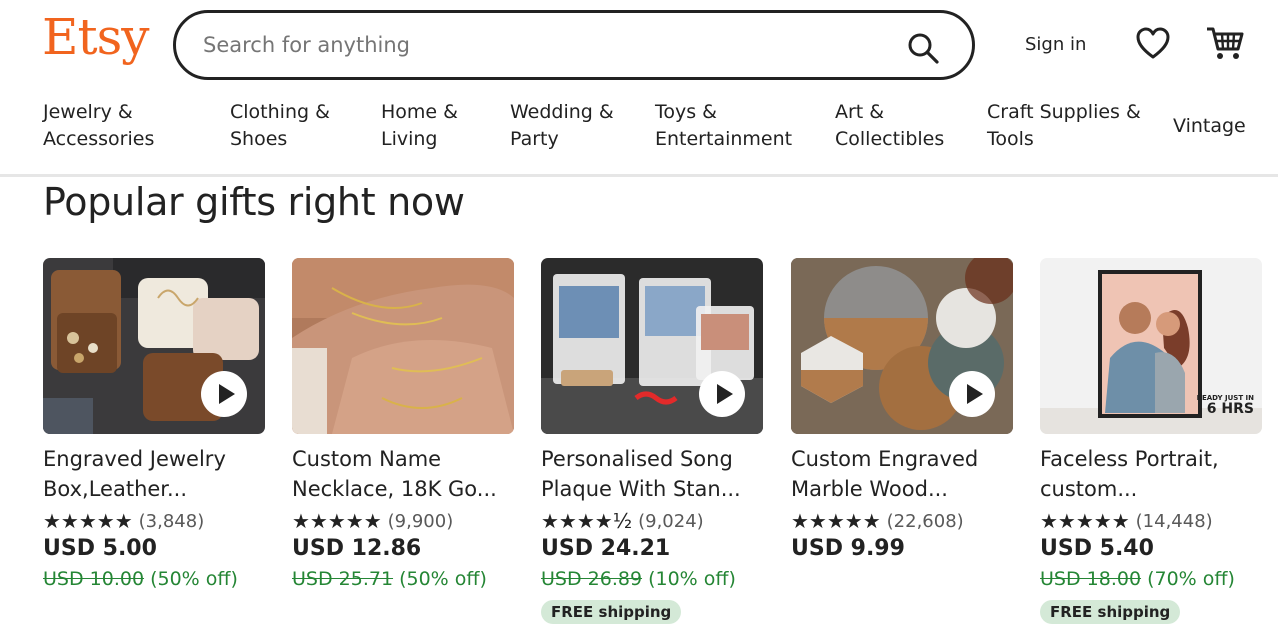 This screenshot has height=643, width=1278. What do you see at coordinates (925, 521) in the screenshot?
I see `review-count: (22,608)` at bounding box center [925, 521].